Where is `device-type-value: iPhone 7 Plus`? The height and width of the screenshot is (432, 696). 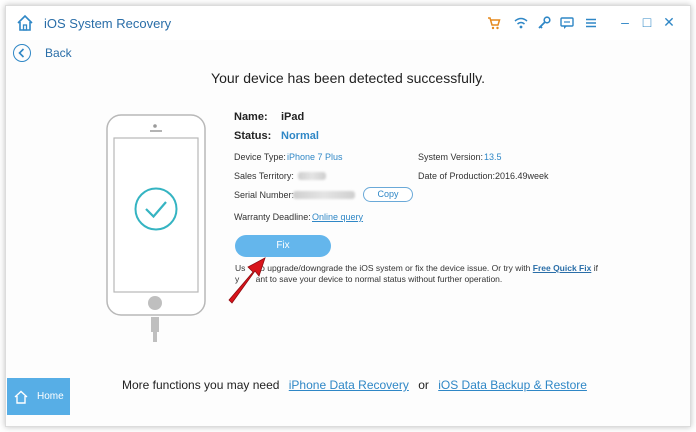
device-type-value: iPhone 7 Plus is located at coordinates (315, 157).